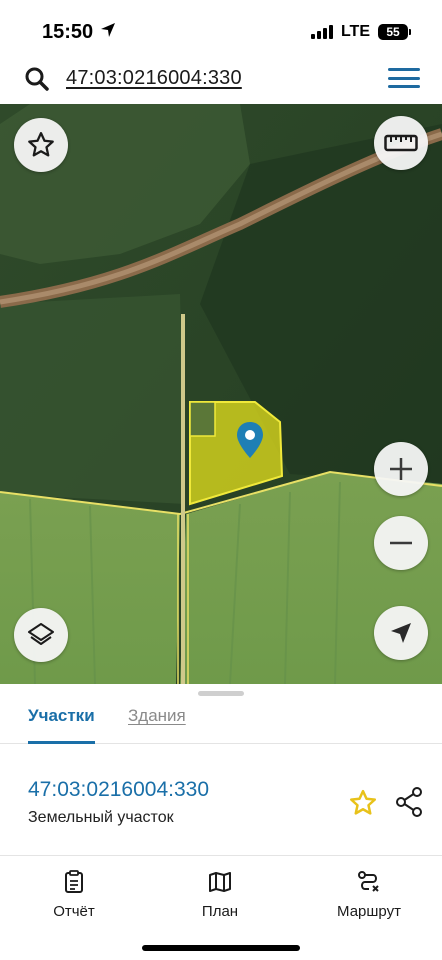 Image resolution: width=442 pixels, height=960 pixels. Describe the element at coordinates (368, 881) in the screenshot. I see `route-icon` at that location.